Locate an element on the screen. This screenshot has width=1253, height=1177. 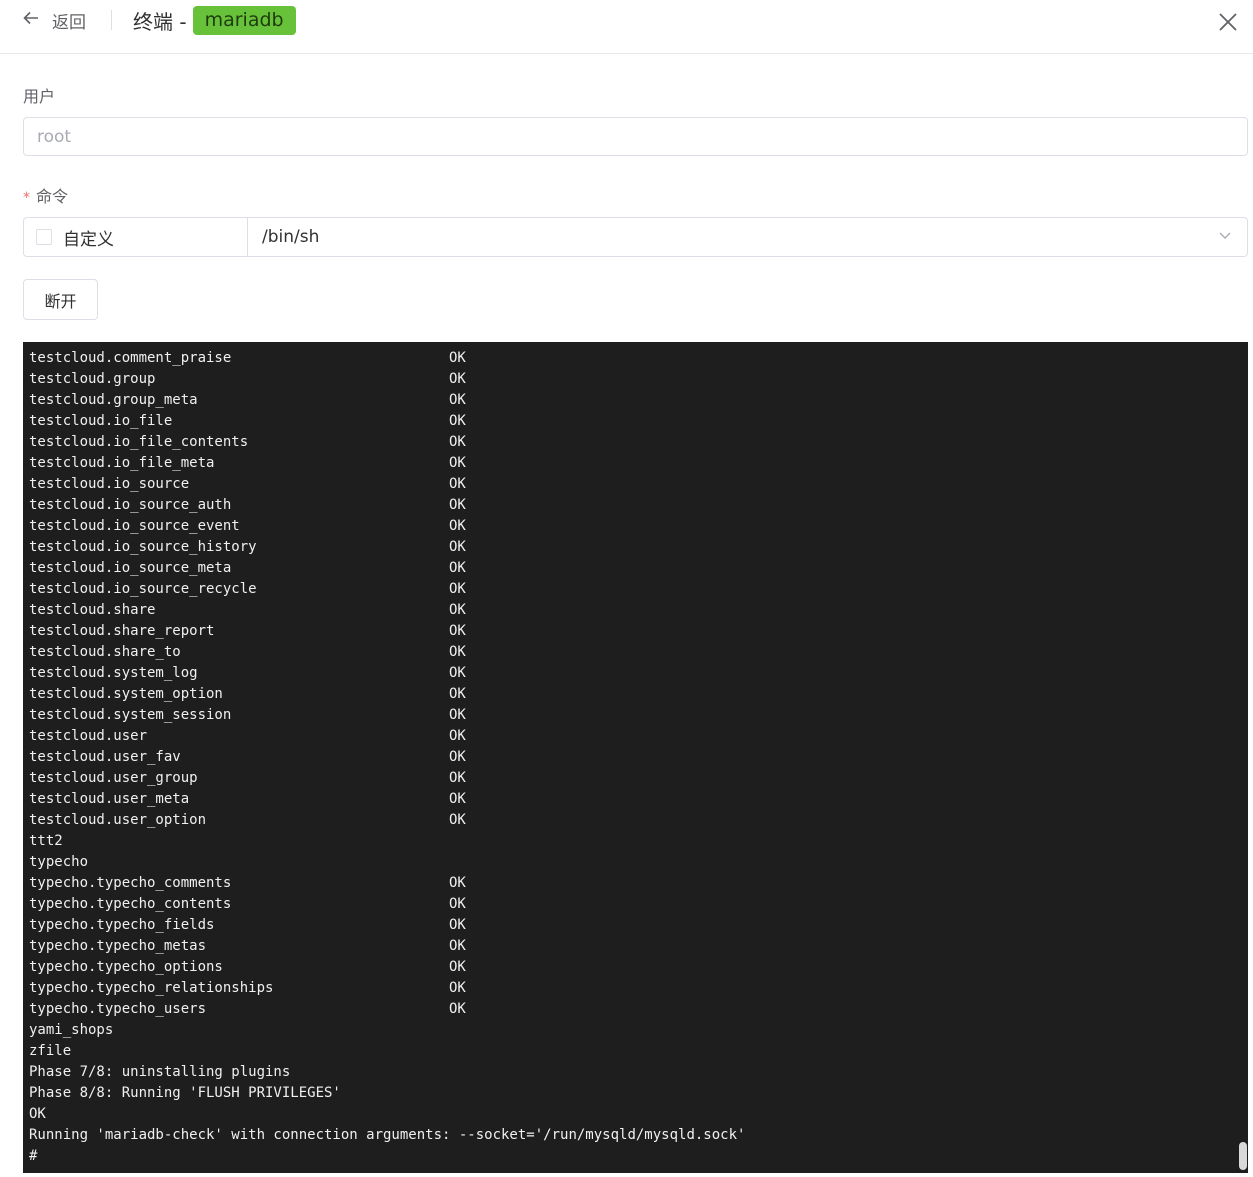
terminal-line: testcloud.system_log OK is located at coordinates (629, 673).